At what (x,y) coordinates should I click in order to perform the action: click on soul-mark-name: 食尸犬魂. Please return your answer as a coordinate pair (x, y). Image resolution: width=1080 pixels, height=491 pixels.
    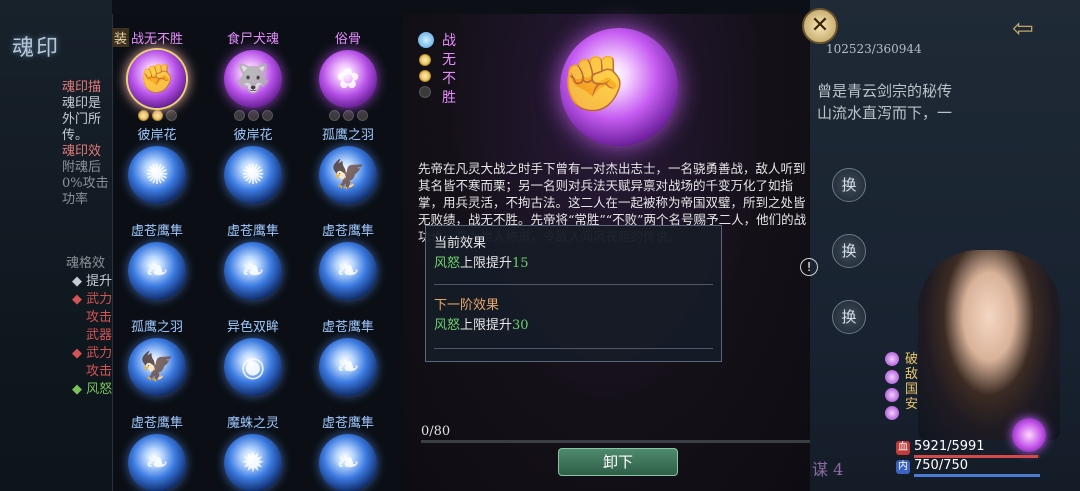
    Looking at the image, I should click on (252, 39).